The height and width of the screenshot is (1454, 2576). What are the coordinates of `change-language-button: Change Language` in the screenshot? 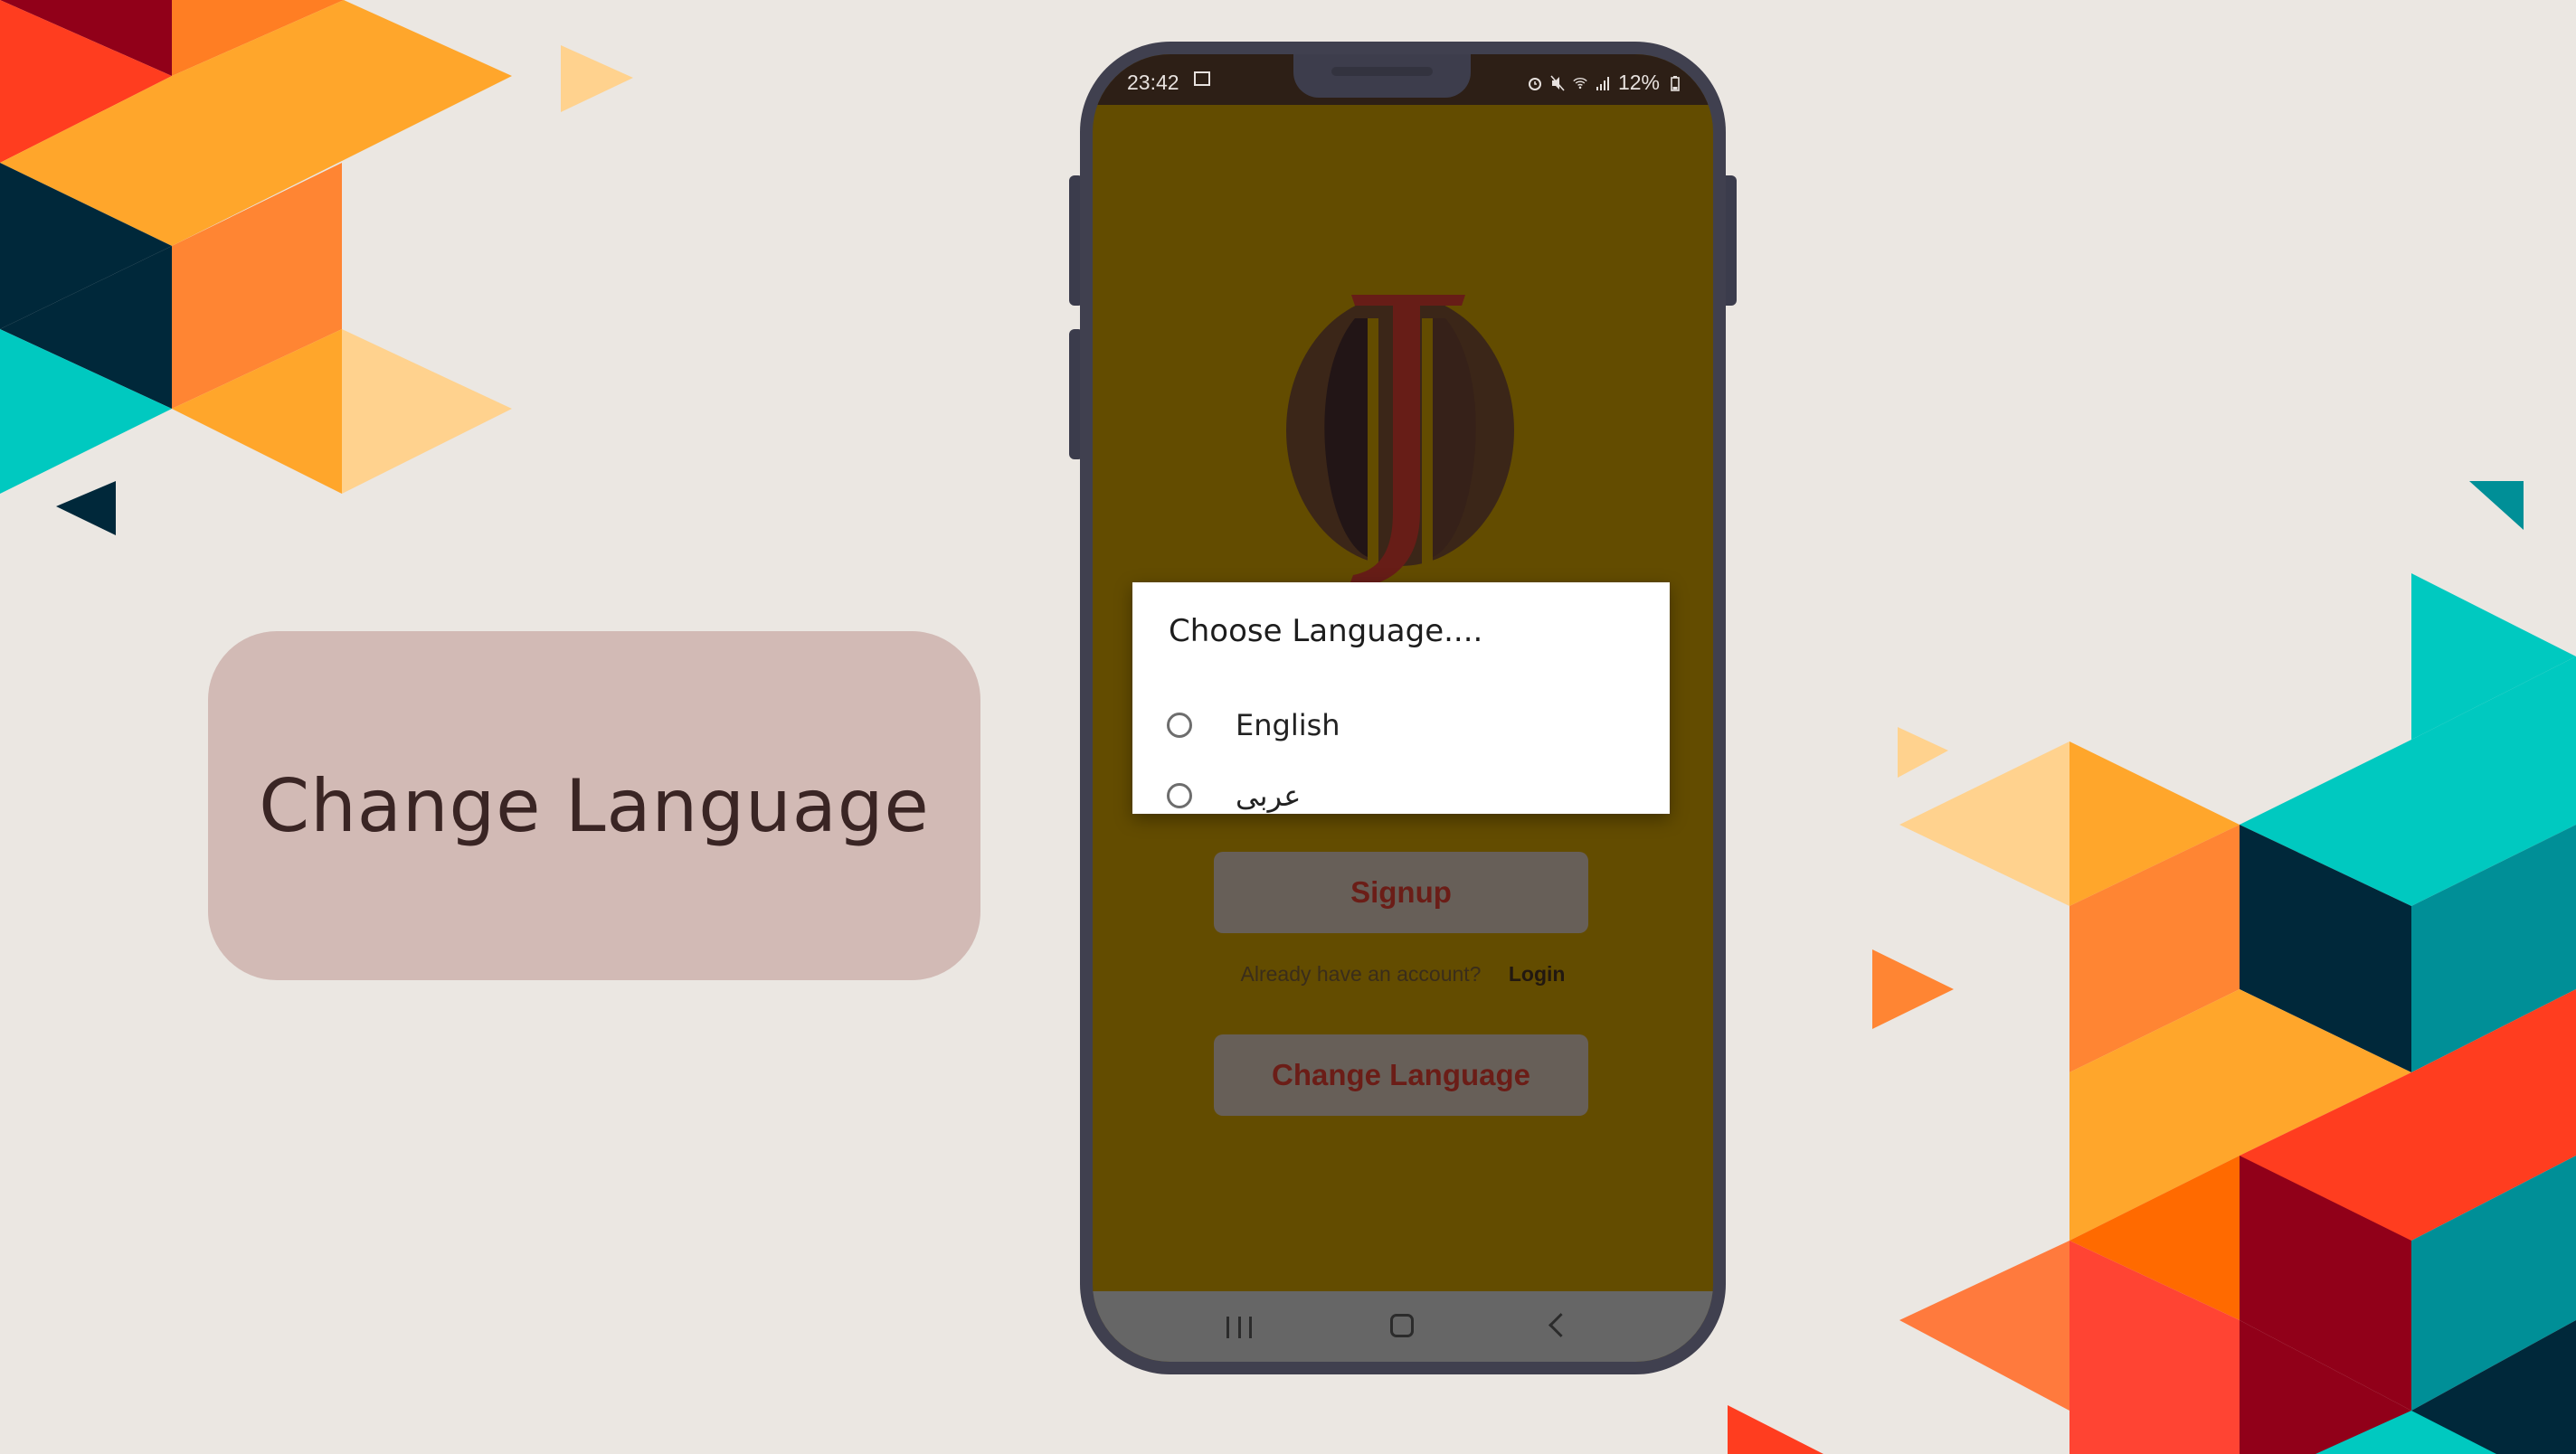 It's located at (1401, 1075).